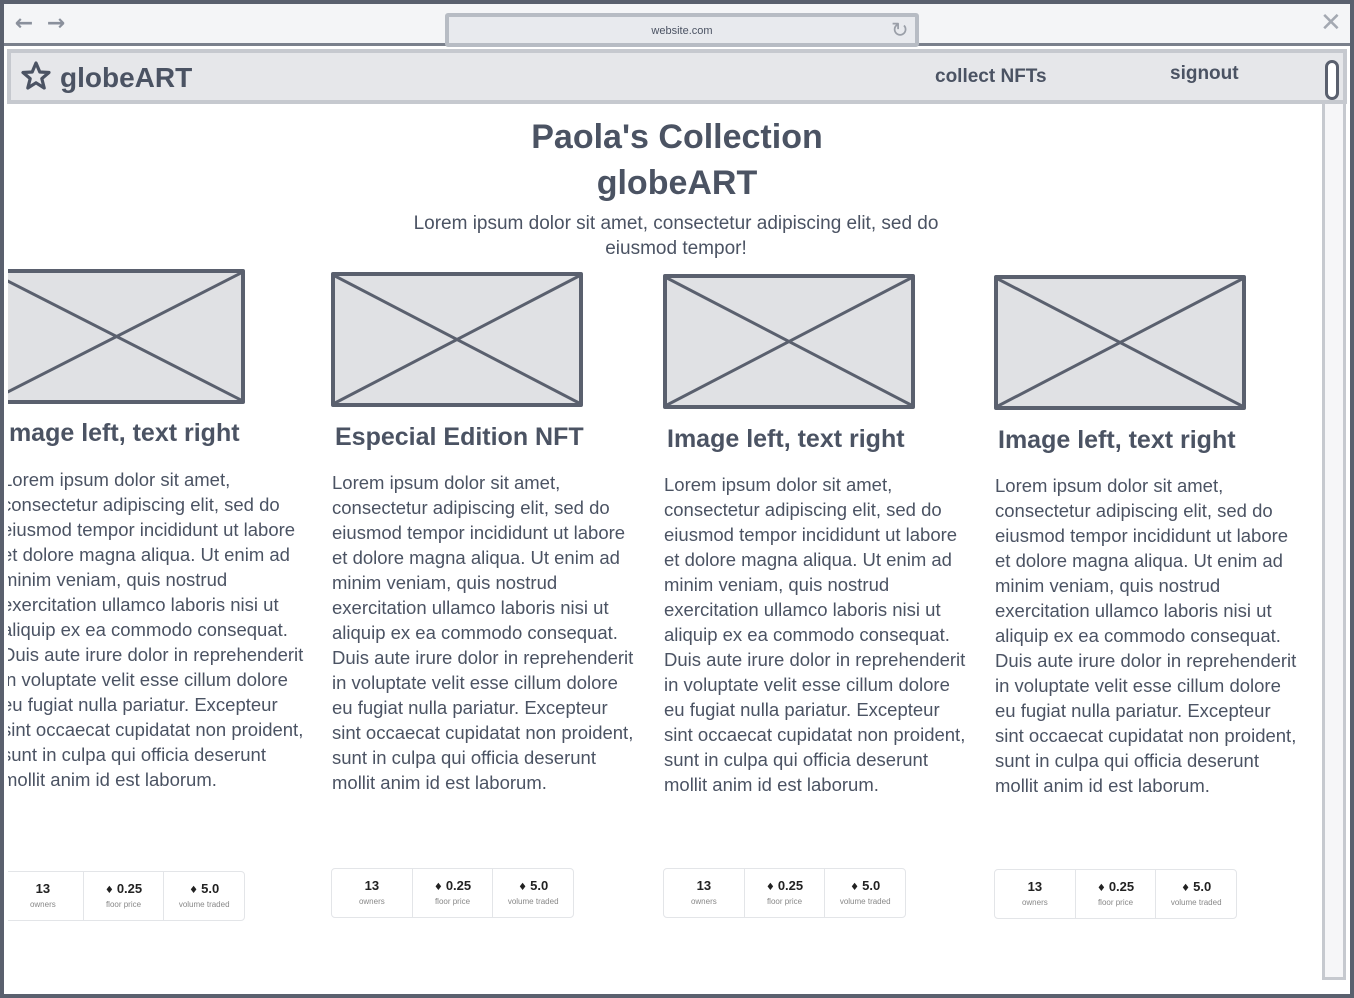  What do you see at coordinates (1332, 80) in the screenshot?
I see `scrollbar-thumb` at bounding box center [1332, 80].